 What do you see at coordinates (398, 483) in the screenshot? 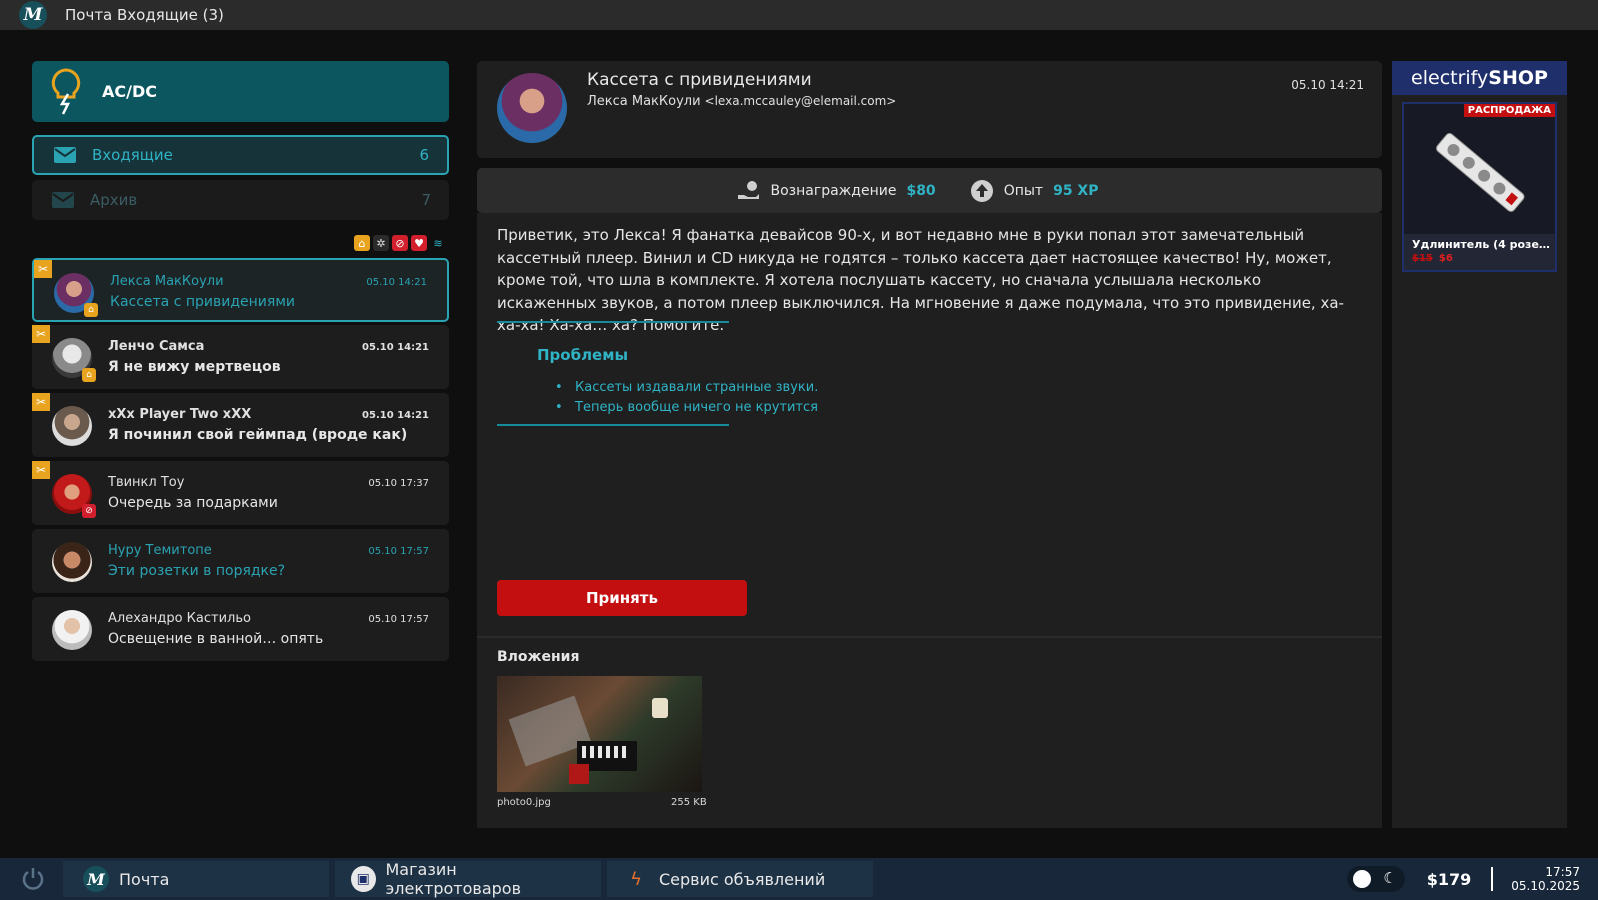
I see `message-time: 05.10 17:37` at bounding box center [398, 483].